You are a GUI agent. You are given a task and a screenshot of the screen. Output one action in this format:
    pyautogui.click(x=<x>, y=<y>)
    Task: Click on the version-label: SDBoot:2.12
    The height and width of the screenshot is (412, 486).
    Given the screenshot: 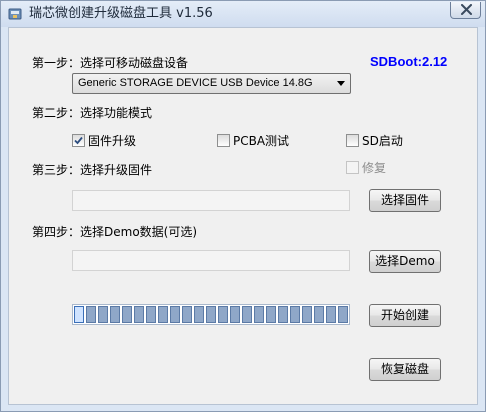 What is the action you would take?
    pyautogui.click(x=409, y=61)
    